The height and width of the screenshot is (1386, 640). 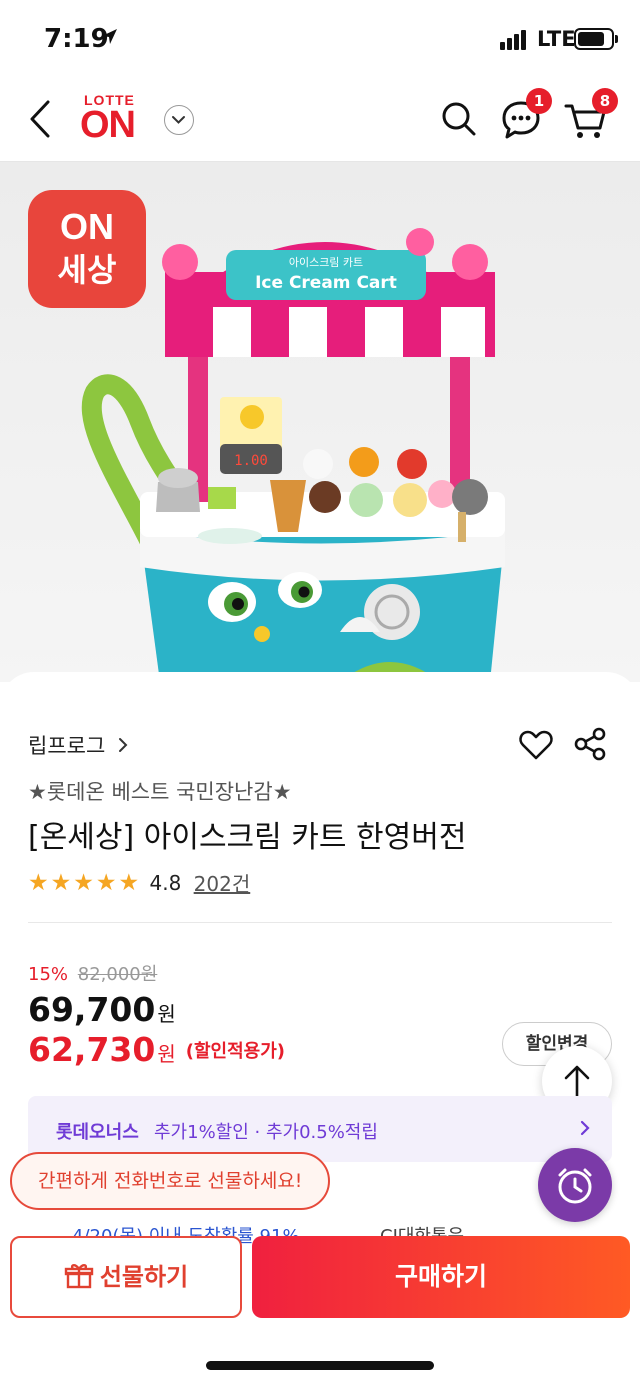 I want to click on brand-link: 립프로그, so click(x=79, y=745).